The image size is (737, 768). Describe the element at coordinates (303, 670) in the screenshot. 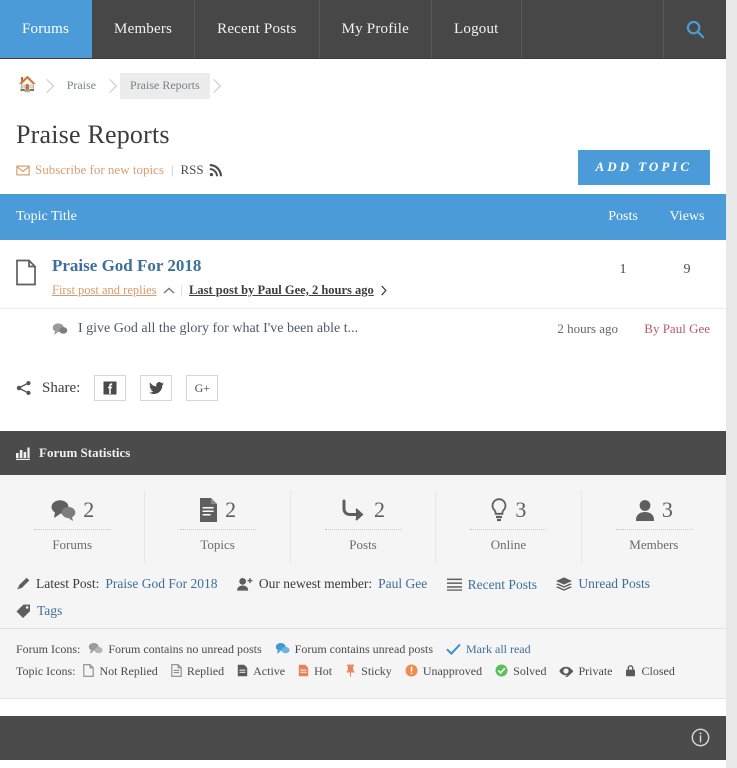

I see `file-hot-icon` at that location.